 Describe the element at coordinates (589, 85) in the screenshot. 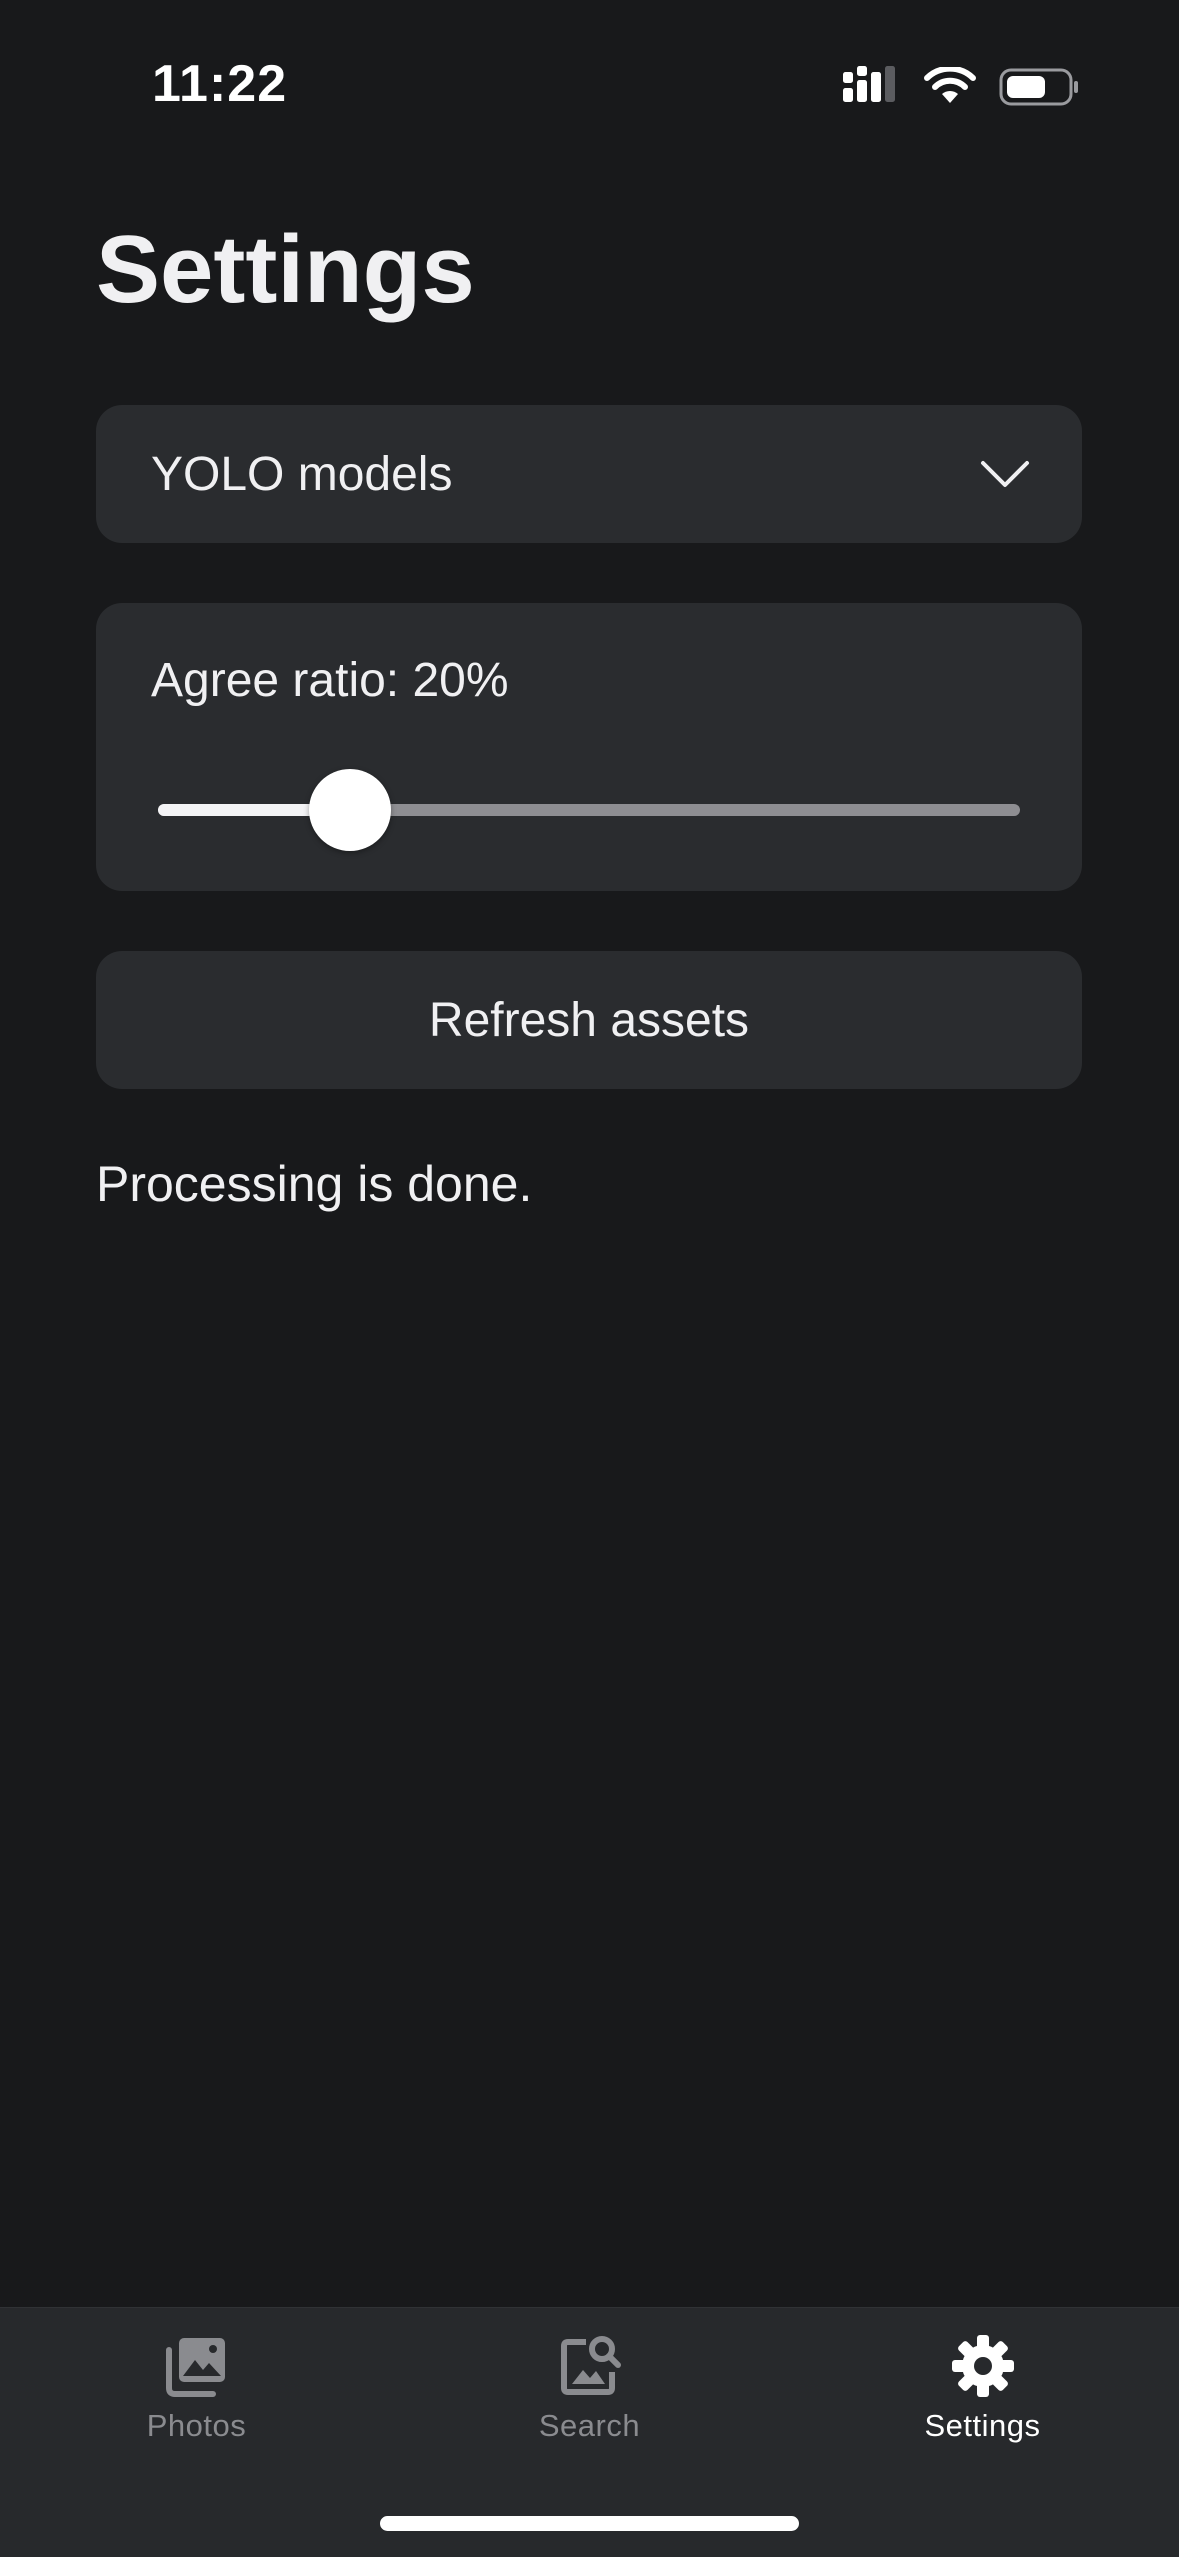

I see `status-bar: 11:22` at that location.